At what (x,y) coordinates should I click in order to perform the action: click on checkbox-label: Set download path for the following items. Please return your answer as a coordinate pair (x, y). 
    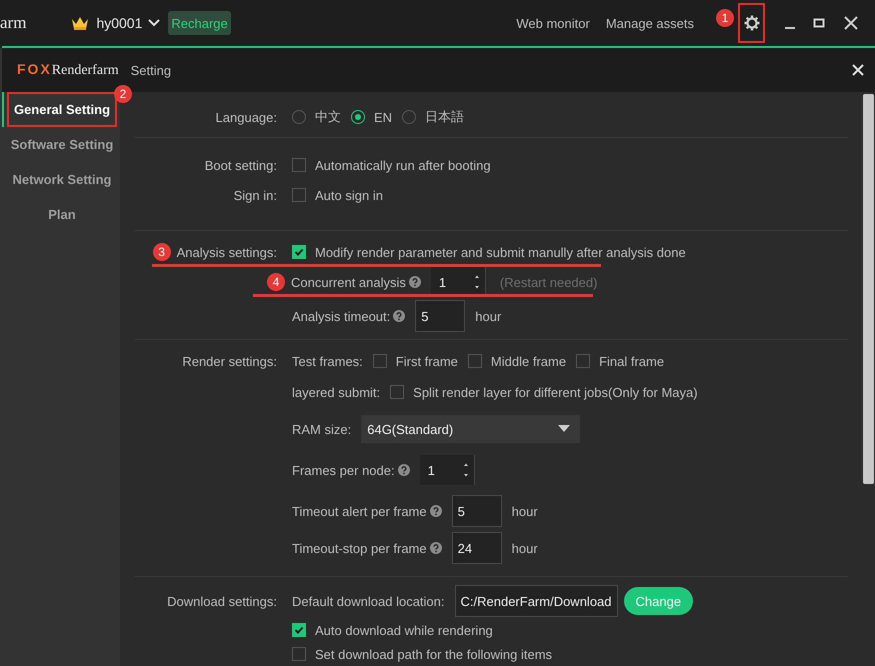
    Looking at the image, I should click on (433, 654).